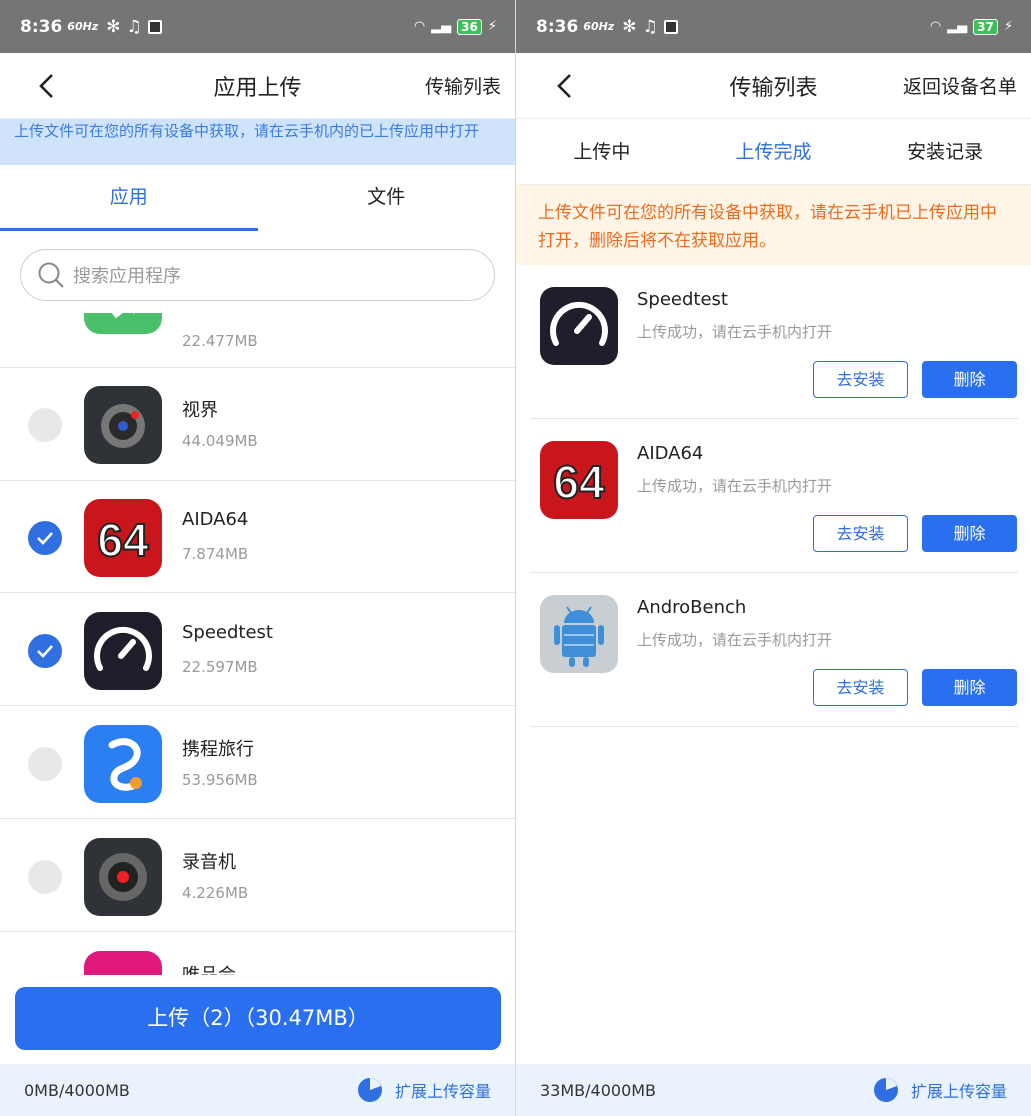  Describe the element at coordinates (257, 954) in the screenshot. I see `list-item: 唯品会` at that location.